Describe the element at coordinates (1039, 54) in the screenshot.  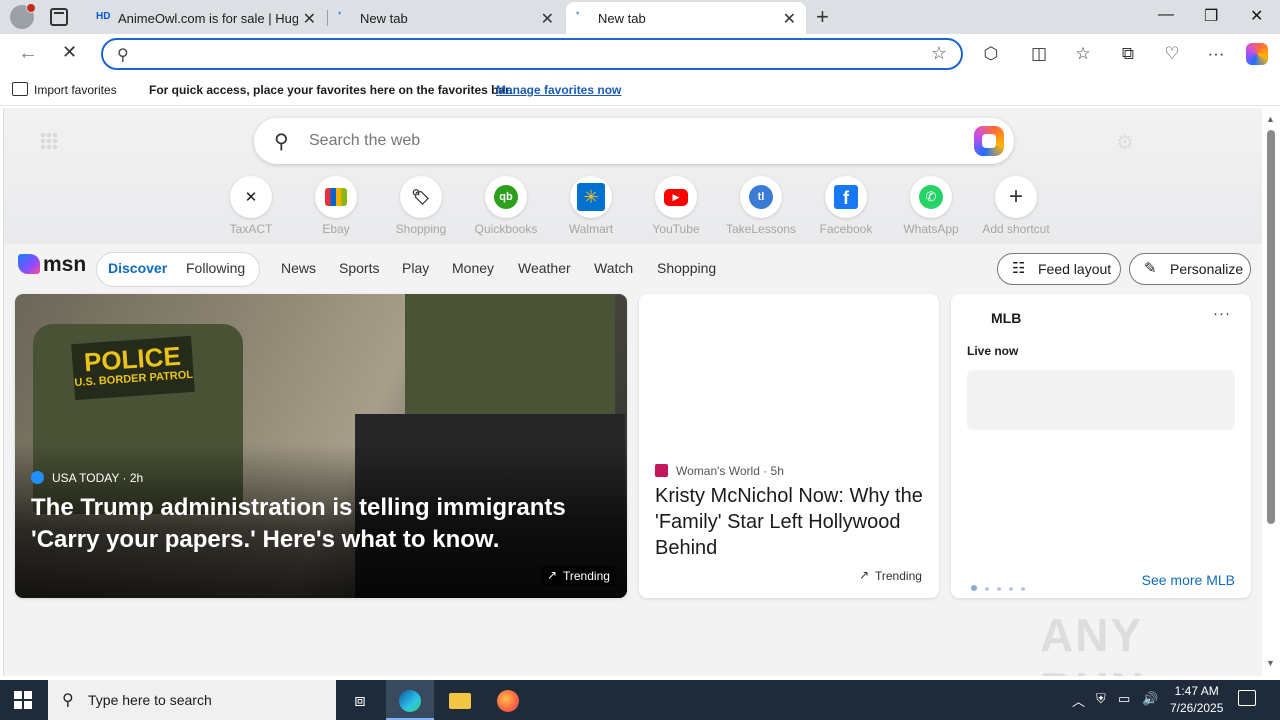
I see `split-screen-icon: ◫` at that location.